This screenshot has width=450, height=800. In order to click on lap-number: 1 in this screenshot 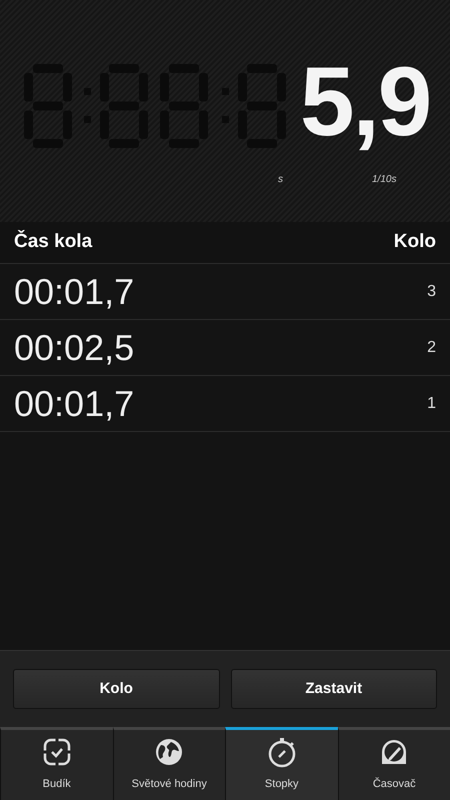, I will do `click(431, 404)`.